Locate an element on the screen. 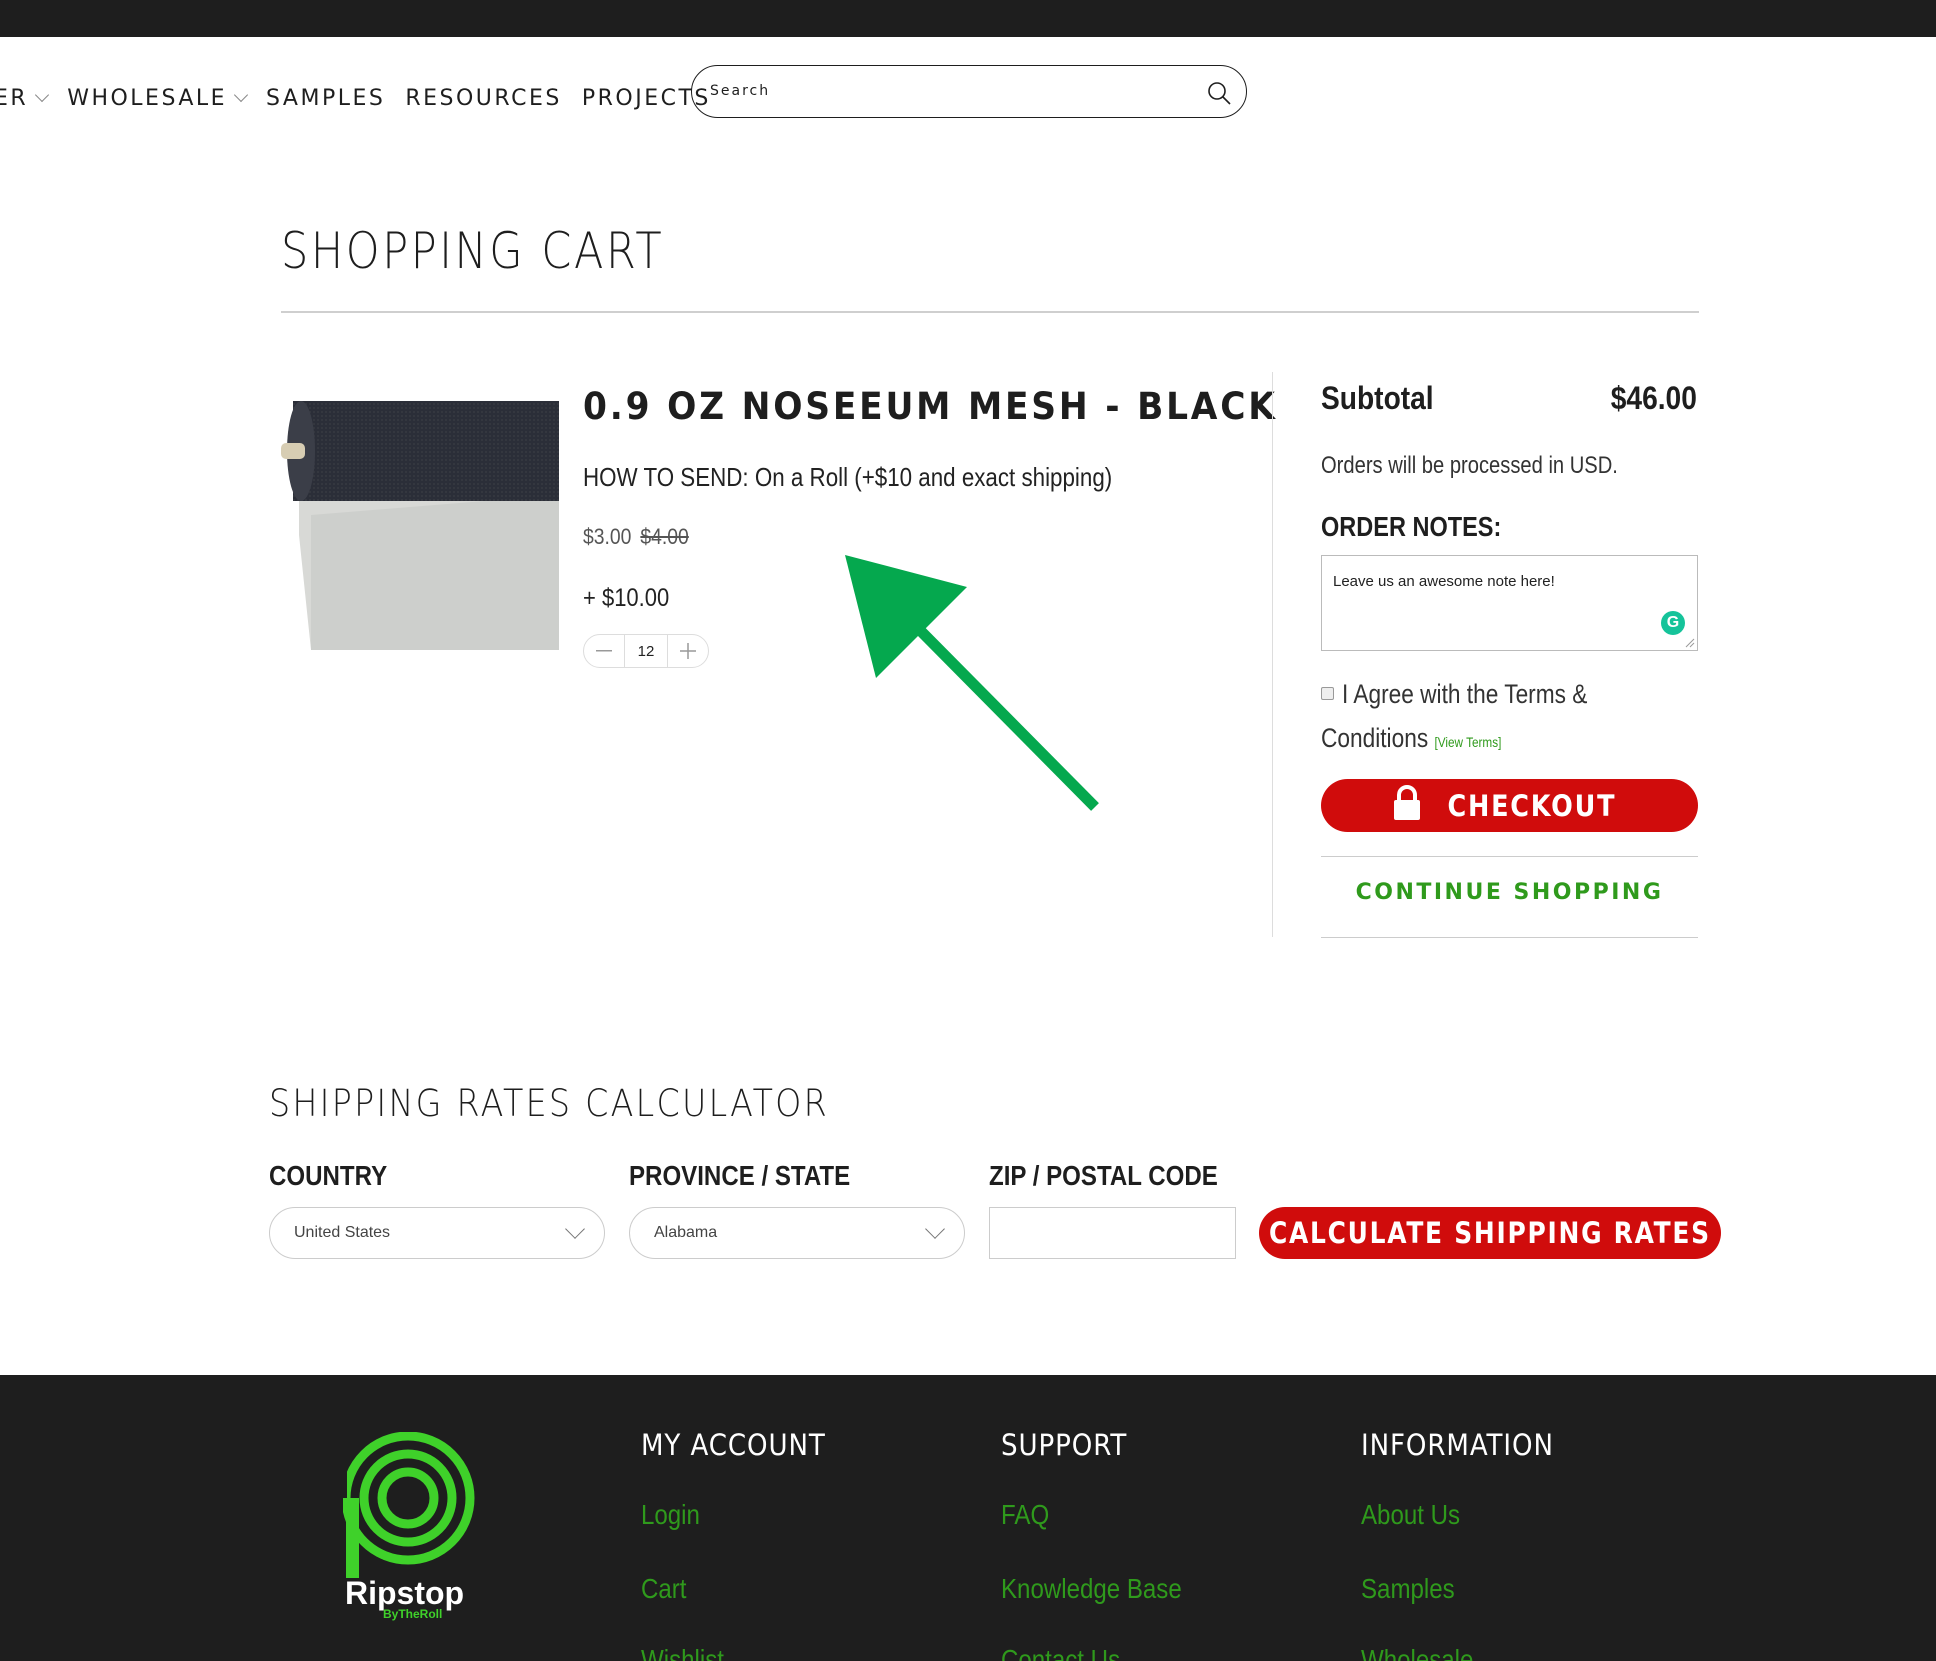  nav-item-resources: RESOURCES is located at coordinates (483, 98).